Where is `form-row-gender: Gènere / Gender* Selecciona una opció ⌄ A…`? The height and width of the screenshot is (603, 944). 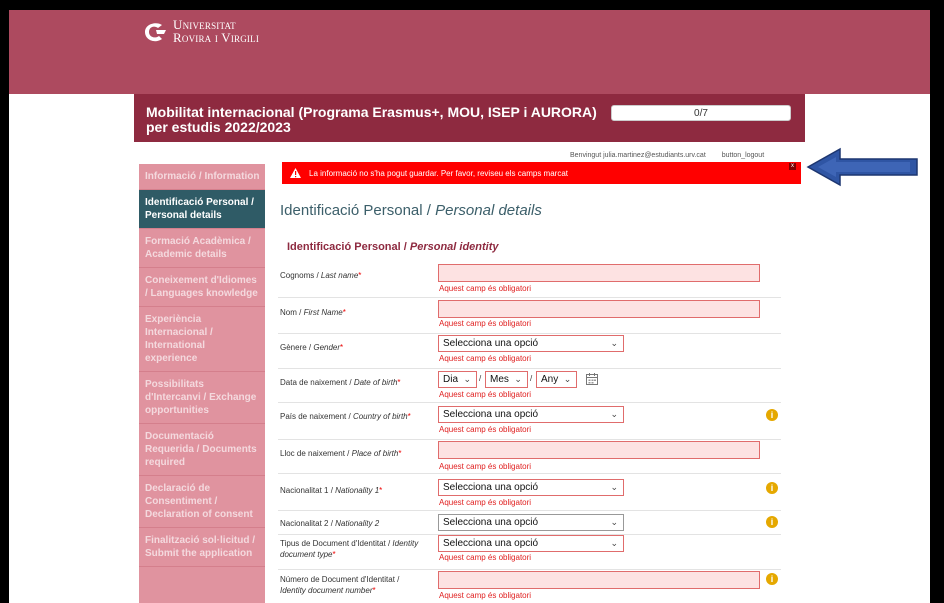 form-row-gender: Gènere / Gender* Selecciona una opció ⌄ A… is located at coordinates (529, 351).